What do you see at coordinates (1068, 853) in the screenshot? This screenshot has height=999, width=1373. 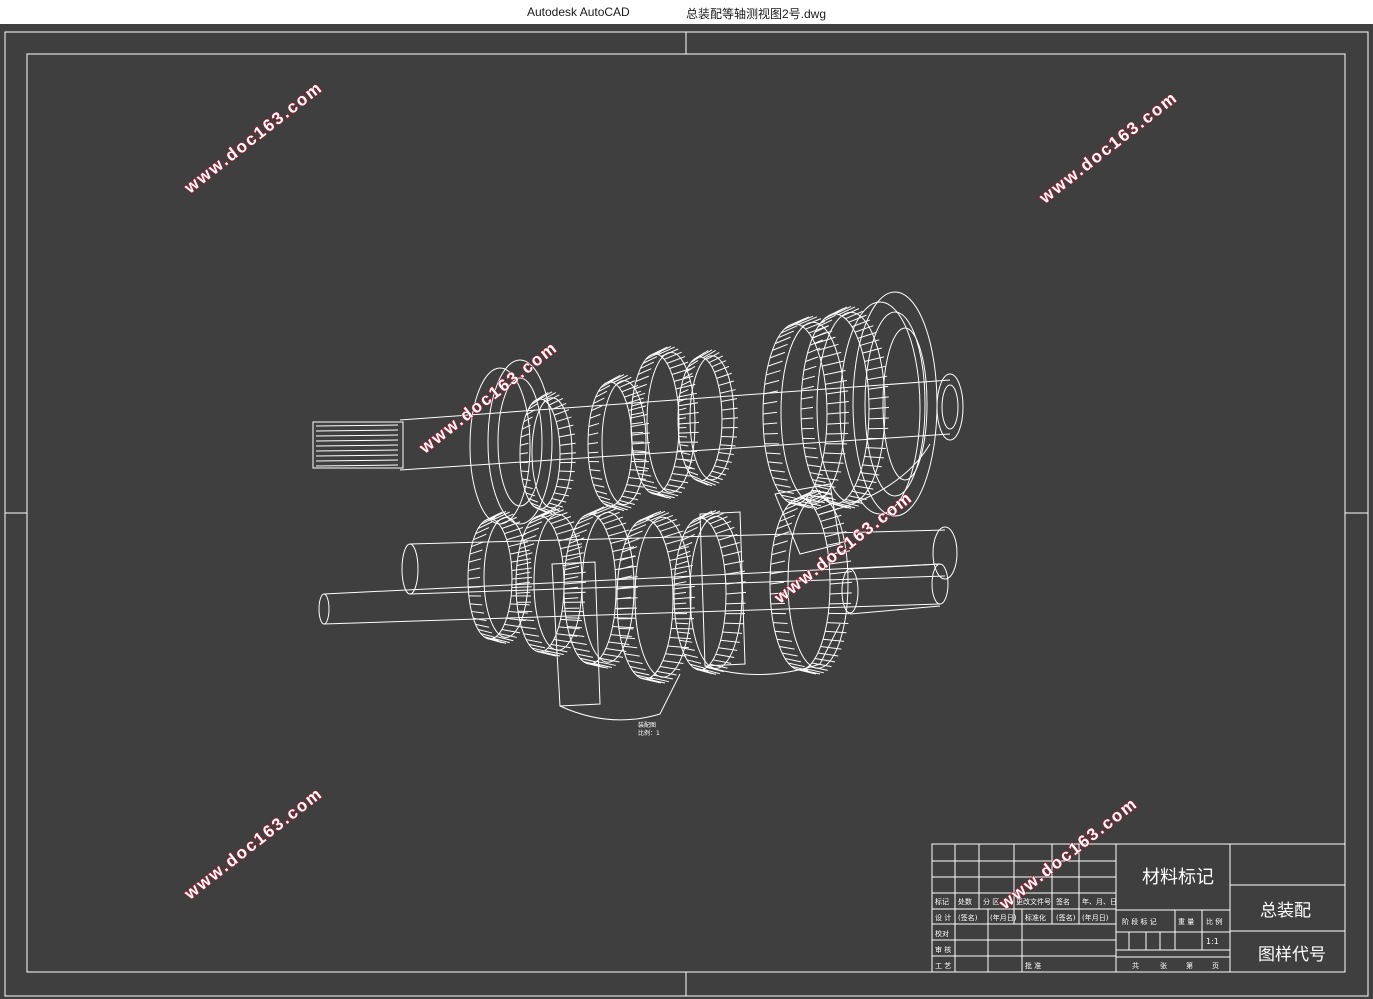 I see `watermark-bottom-right: www.doc163.com` at bounding box center [1068, 853].